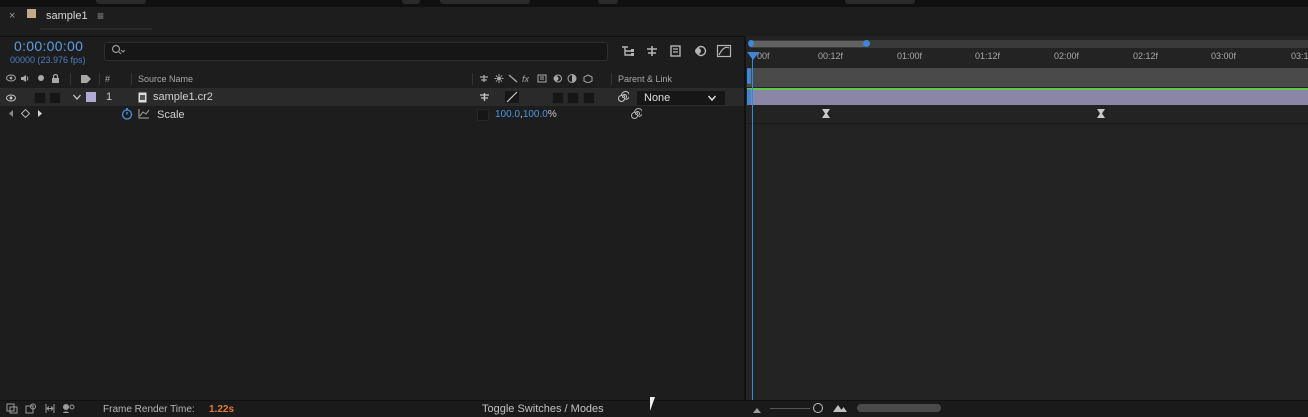 The width and height of the screenshot is (1308, 417). I want to click on add-keyframe-icon, so click(25, 114).